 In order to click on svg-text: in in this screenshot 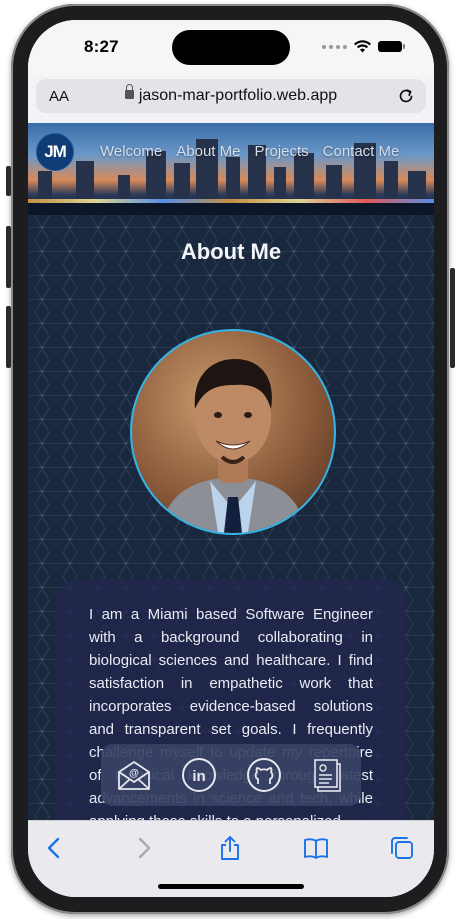, I will do `click(198, 776)`.